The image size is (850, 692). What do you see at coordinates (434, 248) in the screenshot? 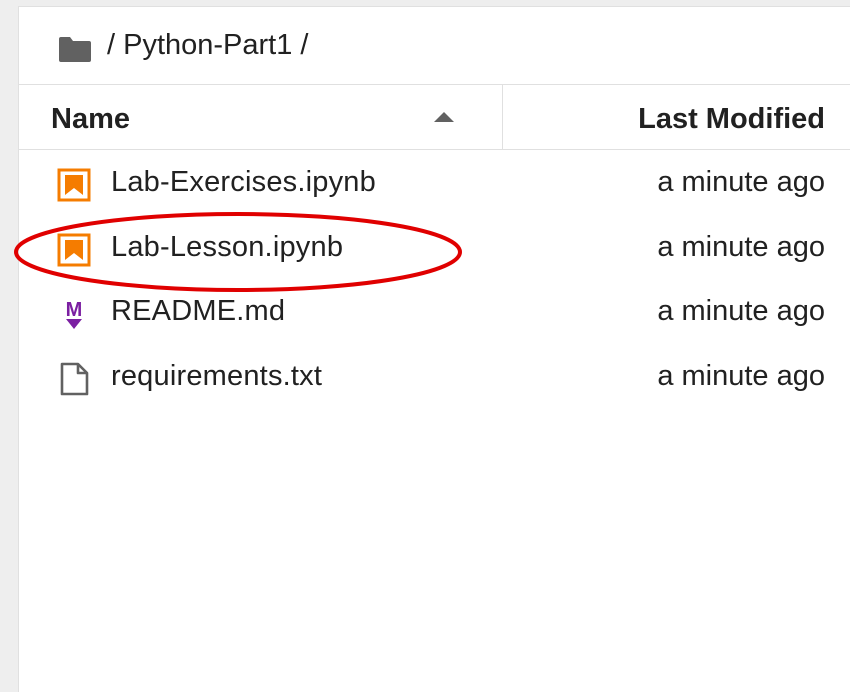
I see `file-row-lab-lesson: Lab-Lesson.ipynb a minute ago` at bounding box center [434, 248].